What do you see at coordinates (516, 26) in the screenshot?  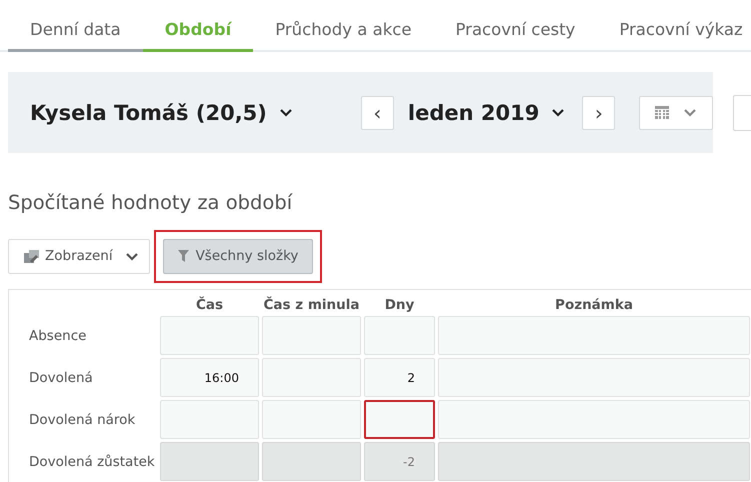 I see `tab: Pracovní cesty` at bounding box center [516, 26].